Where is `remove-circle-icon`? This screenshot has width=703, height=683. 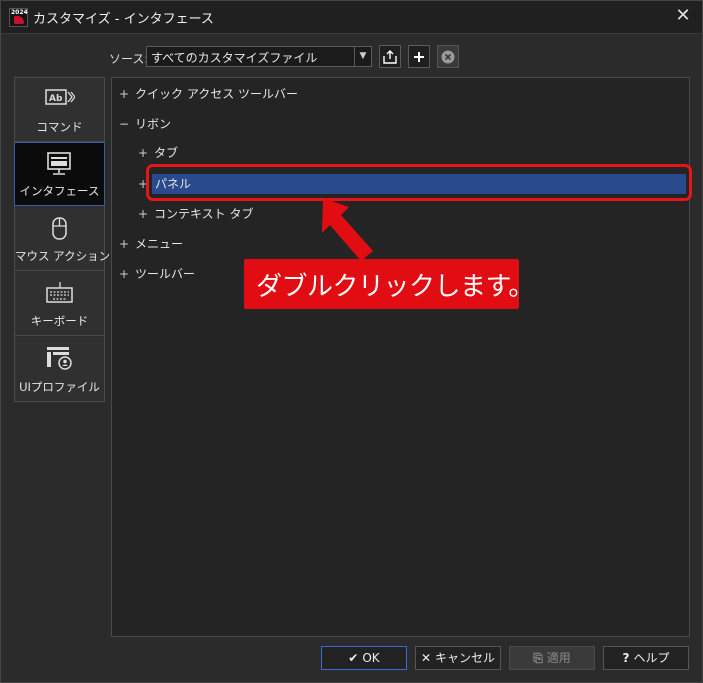
remove-circle-icon is located at coordinates (448, 57).